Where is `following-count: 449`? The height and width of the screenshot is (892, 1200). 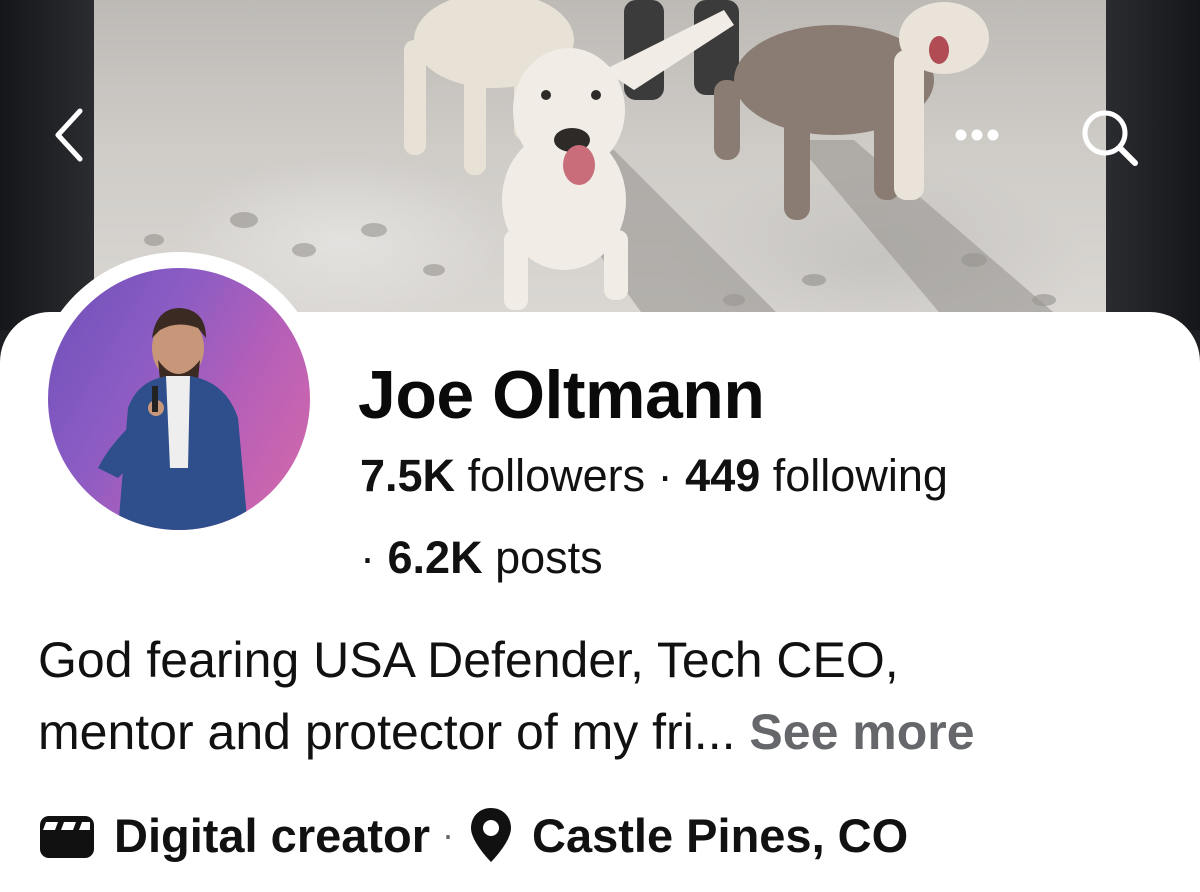
following-count: 449 is located at coordinates (723, 475).